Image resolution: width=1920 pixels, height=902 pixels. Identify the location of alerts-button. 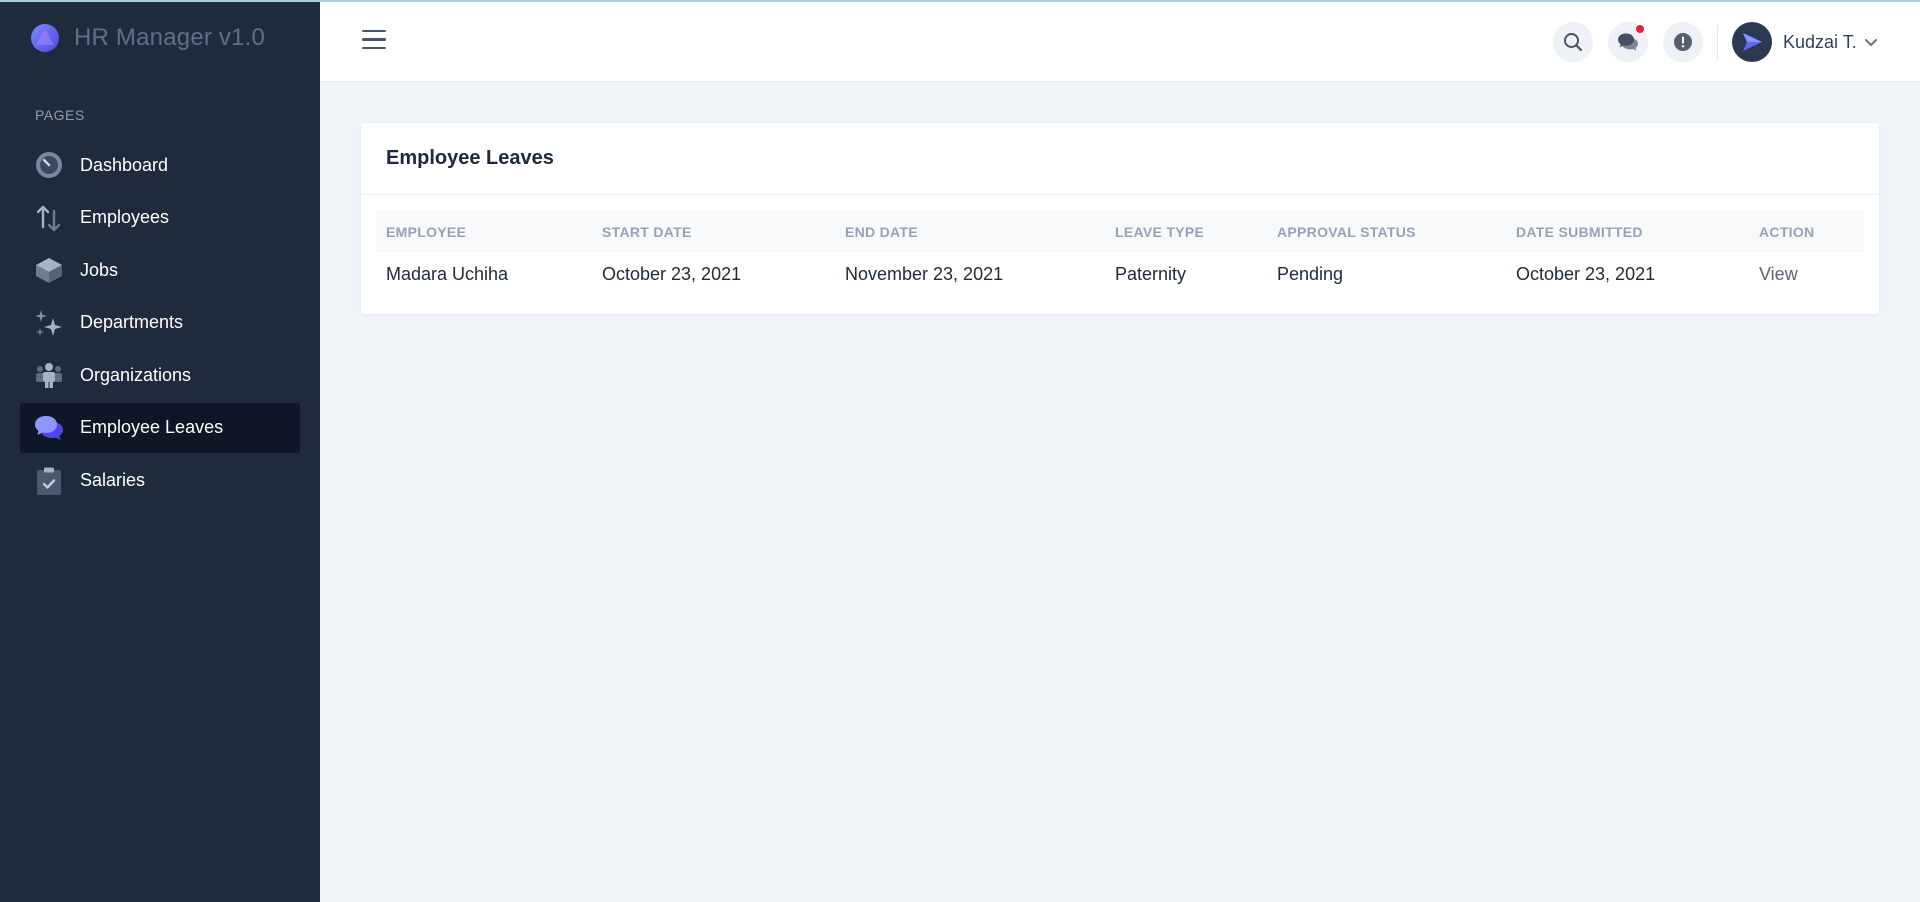
(1683, 42).